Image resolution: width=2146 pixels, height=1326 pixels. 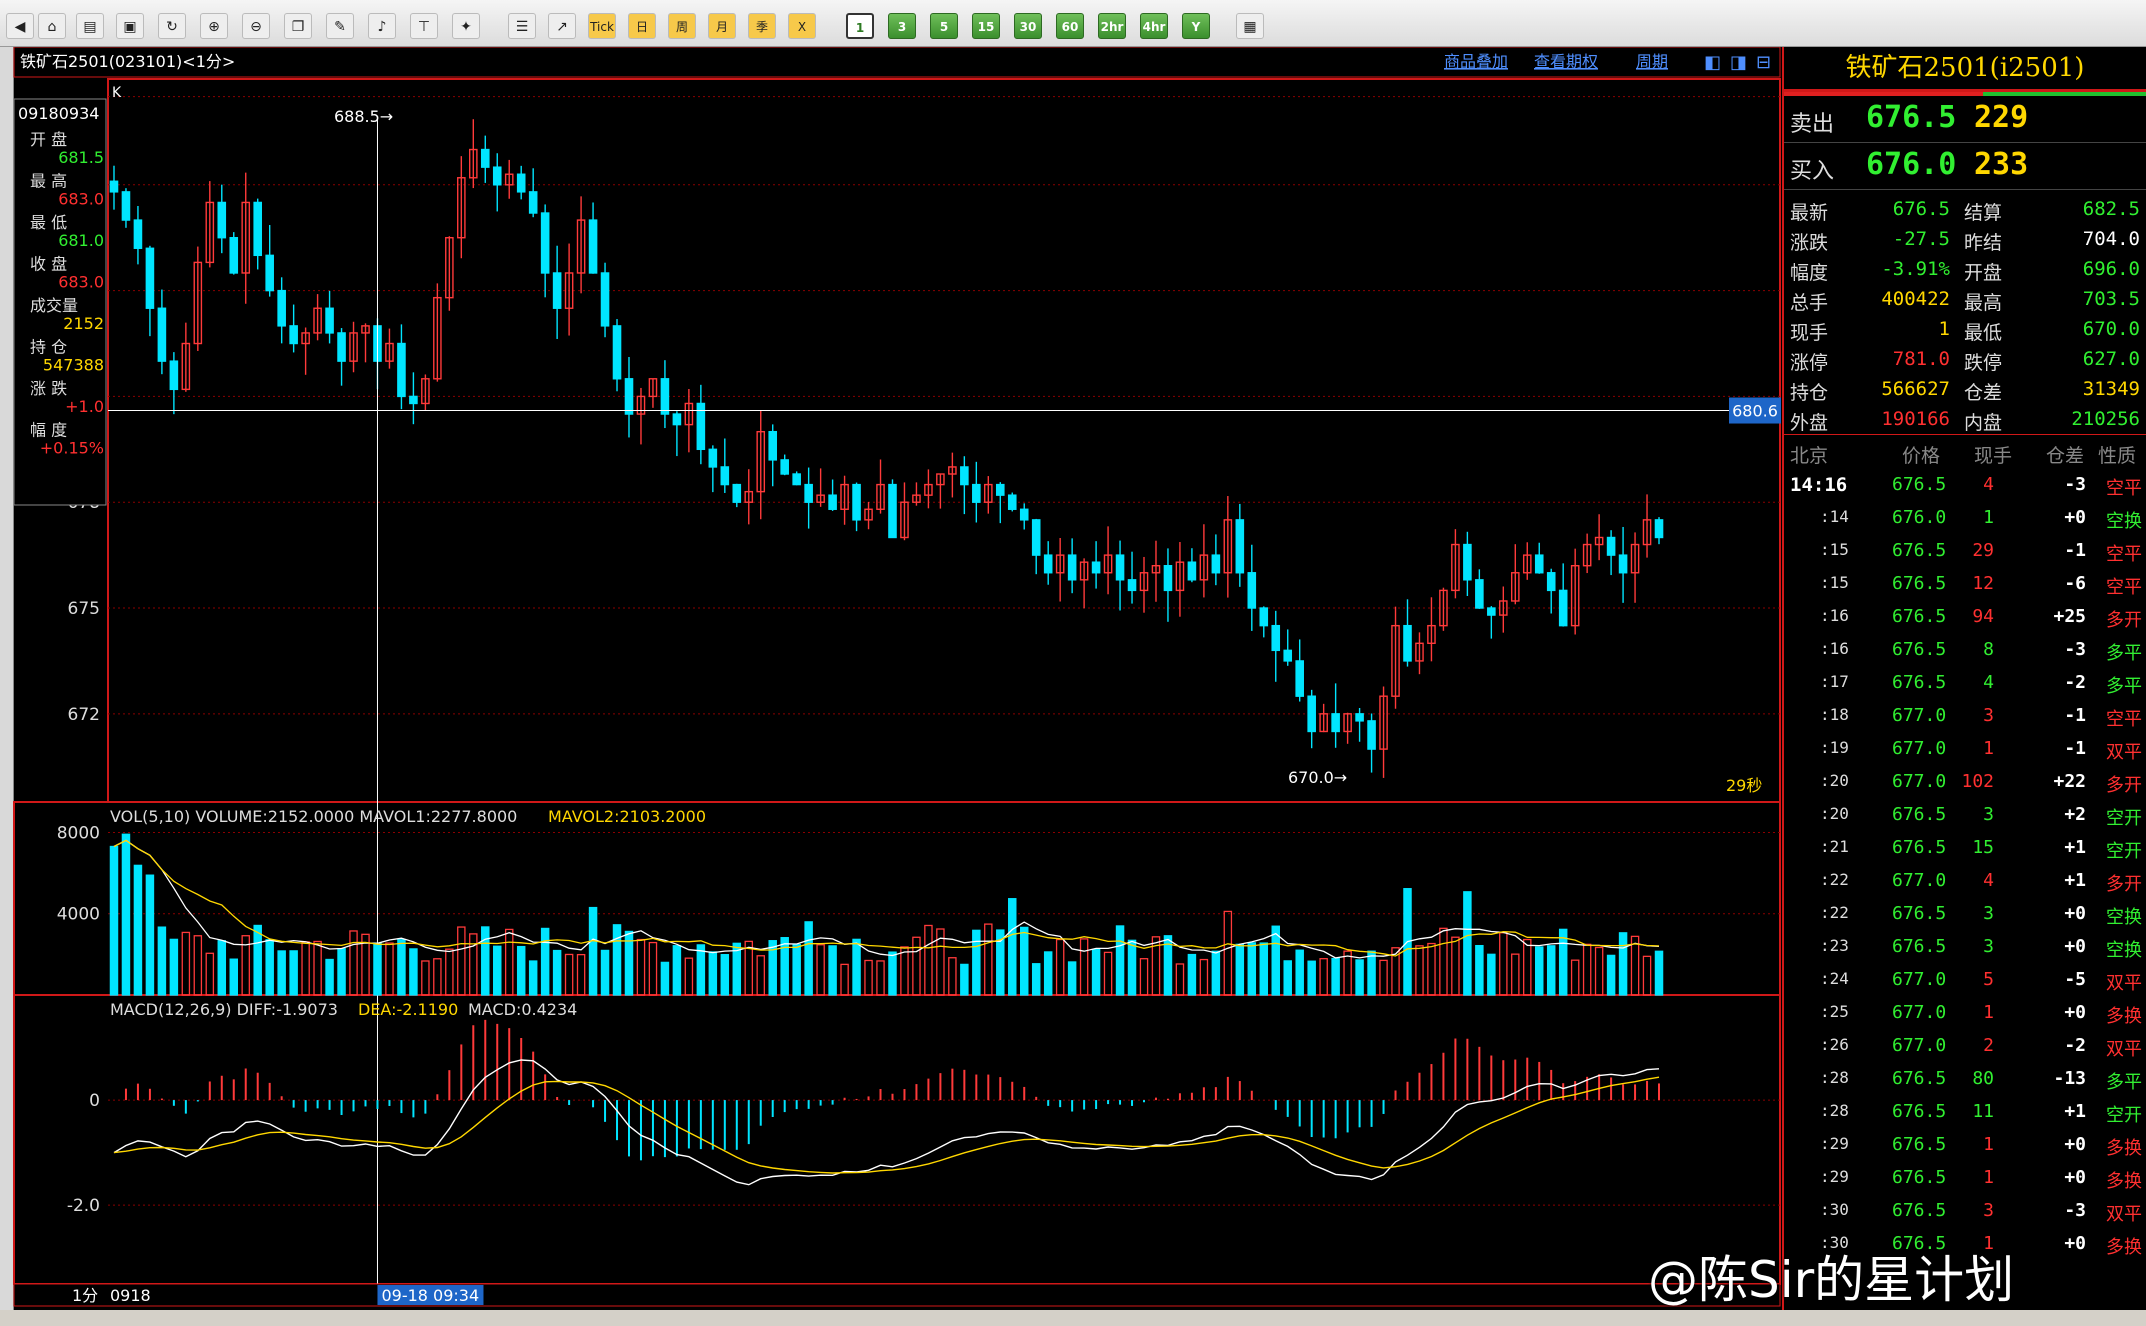 I want to click on tick-time: :15, so click(x=1834, y=582).